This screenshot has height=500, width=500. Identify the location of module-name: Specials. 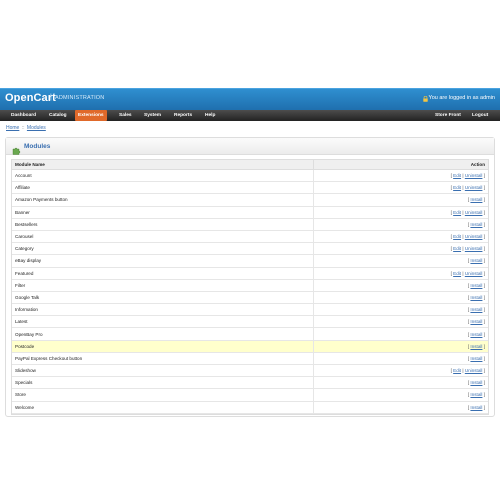
(163, 383).